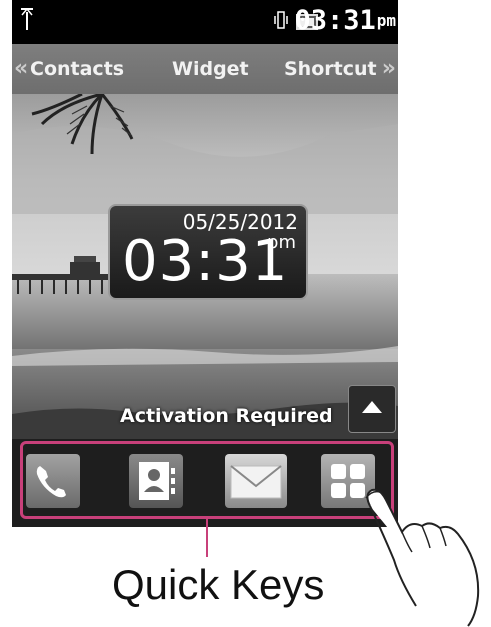 The image size is (491, 627). What do you see at coordinates (281, 242) in the screenshot?
I see `clock-ampm: pm` at bounding box center [281, 242].